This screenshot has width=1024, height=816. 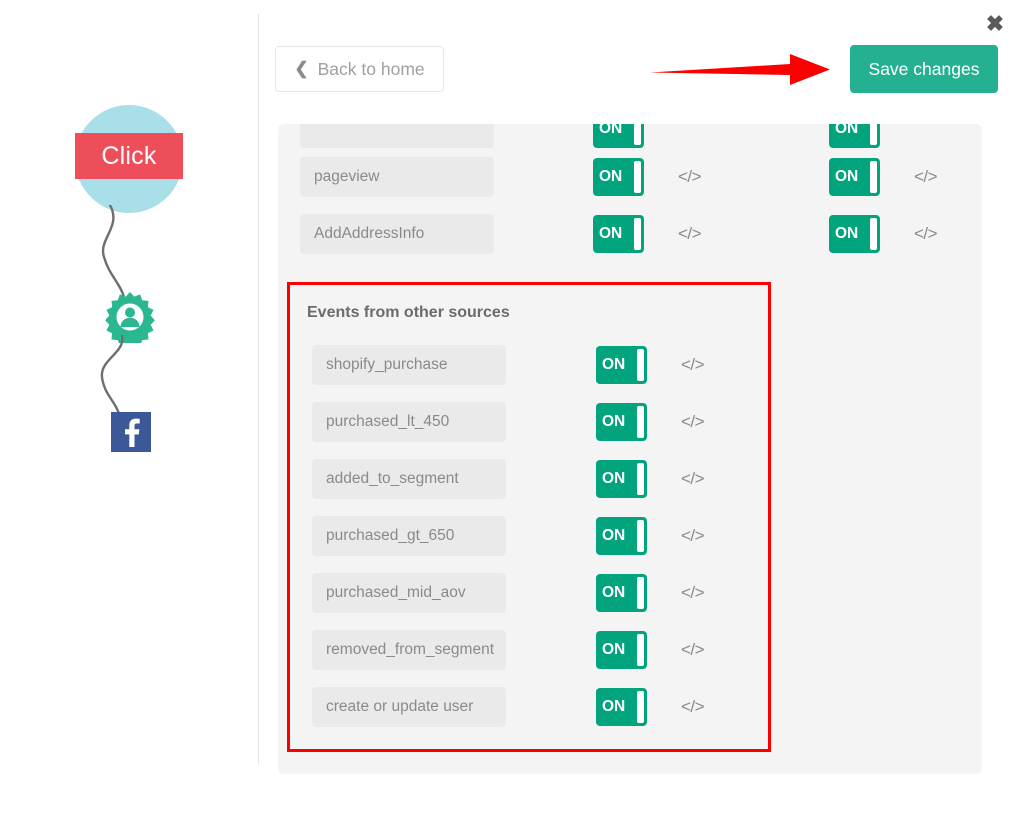 I want to click on back-to-home-button: ❮ Back to home, so click(x=359, y=69).